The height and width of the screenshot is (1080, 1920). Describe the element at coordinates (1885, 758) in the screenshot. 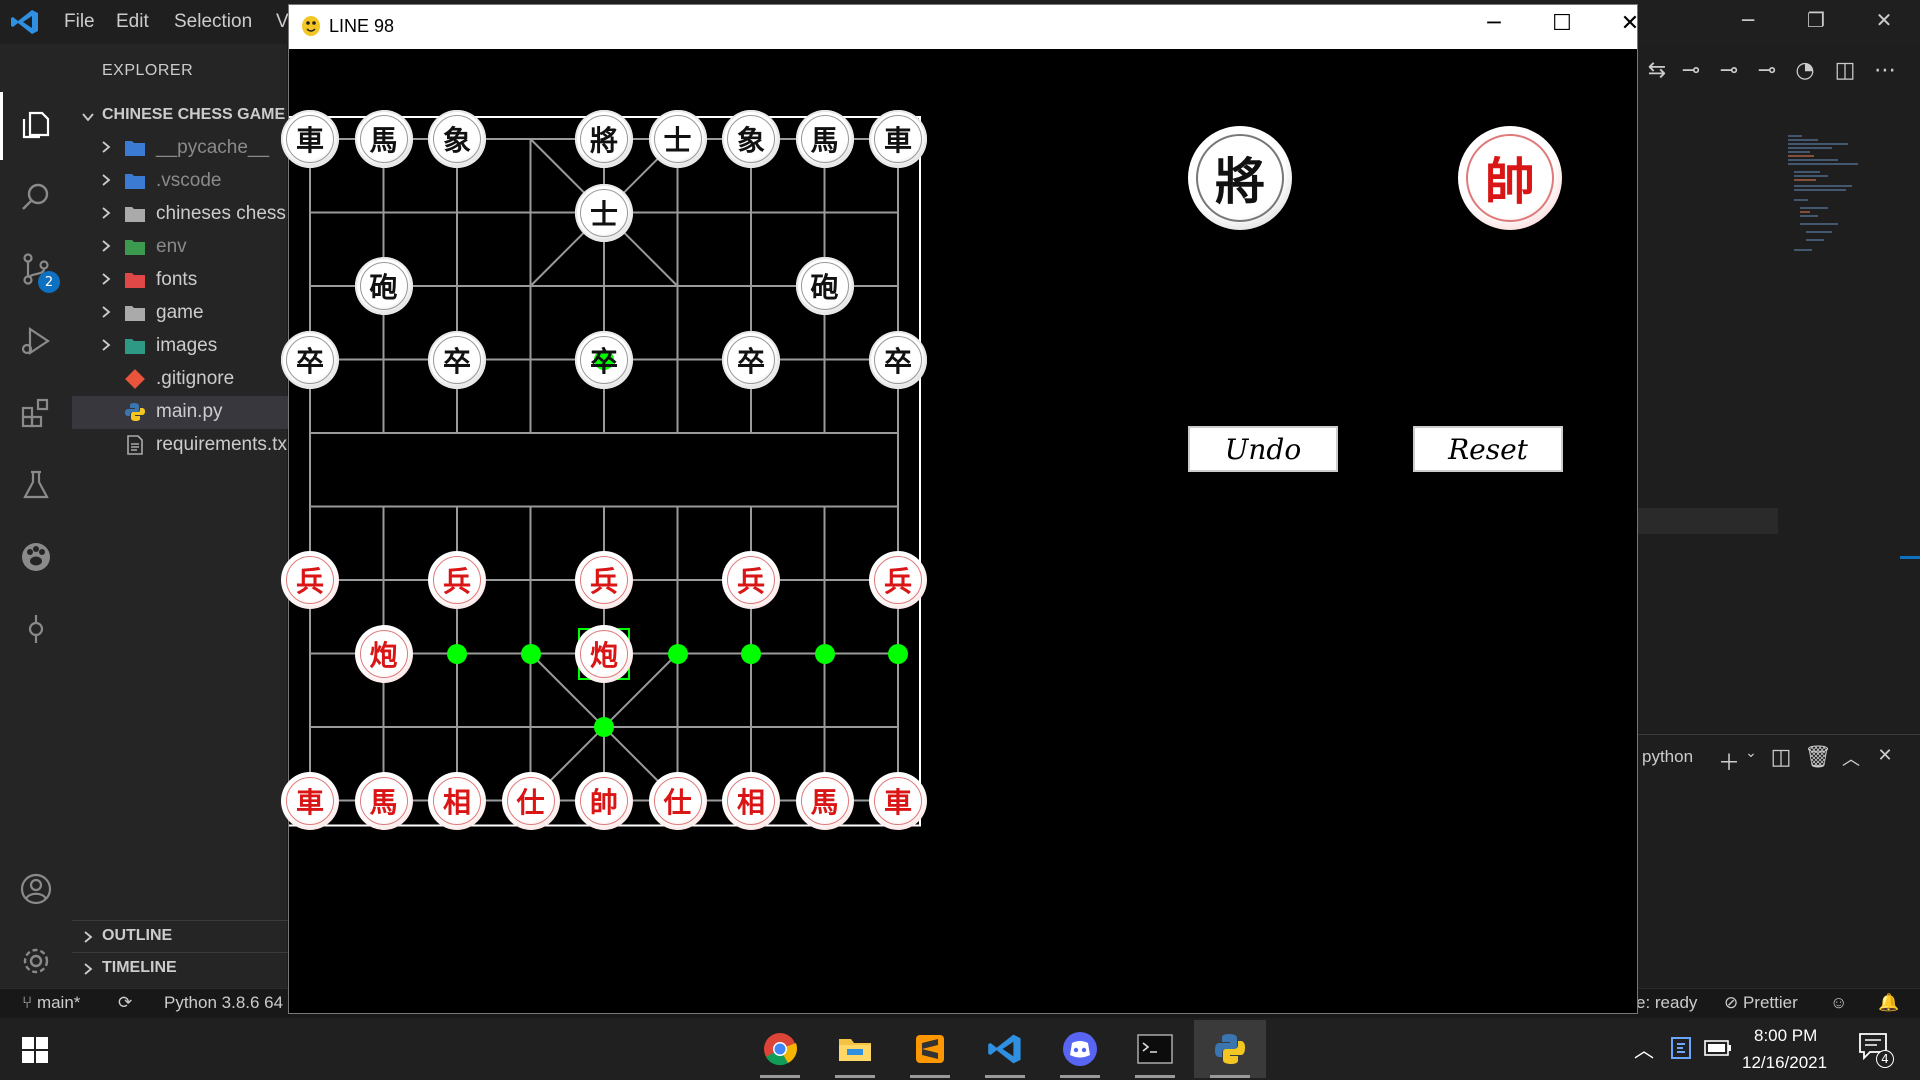

I see `close-panel-icon: ✕` at that location.